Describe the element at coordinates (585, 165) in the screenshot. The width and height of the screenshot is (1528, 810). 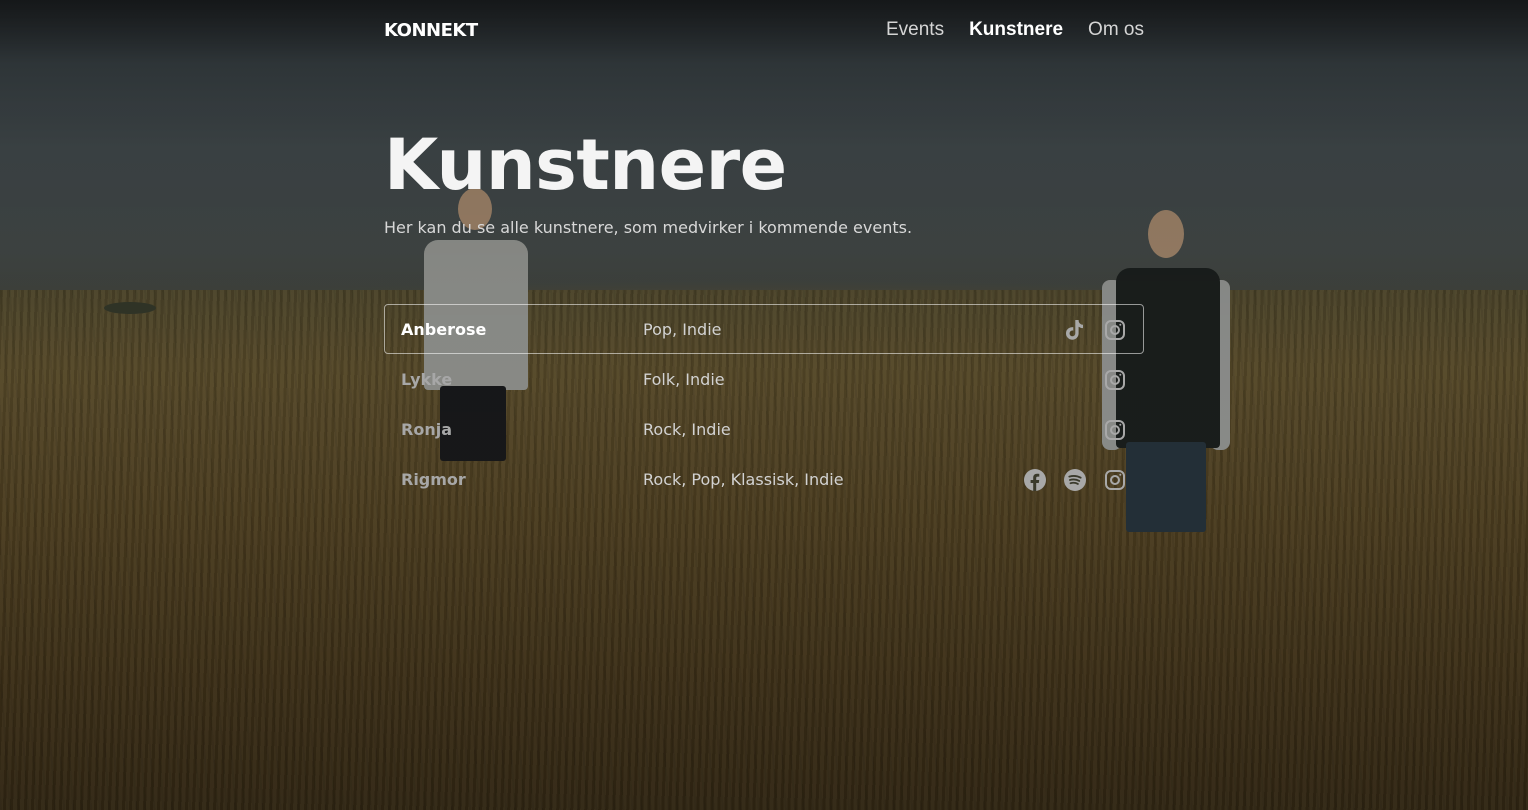
I see `page-title: Kunstnere` at that location.